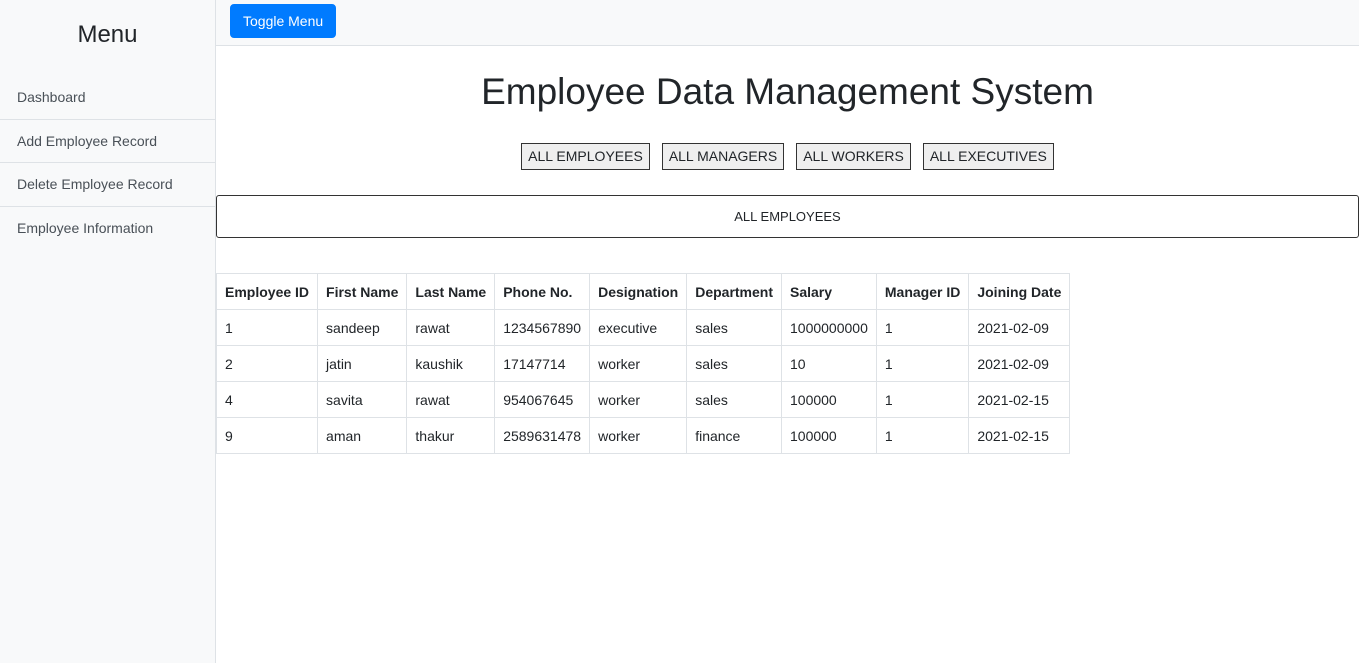  What do you see at coordinates (362, 291) in the screenshot?
I see `header-first-name: First Name` at bounding box center [362, 291].